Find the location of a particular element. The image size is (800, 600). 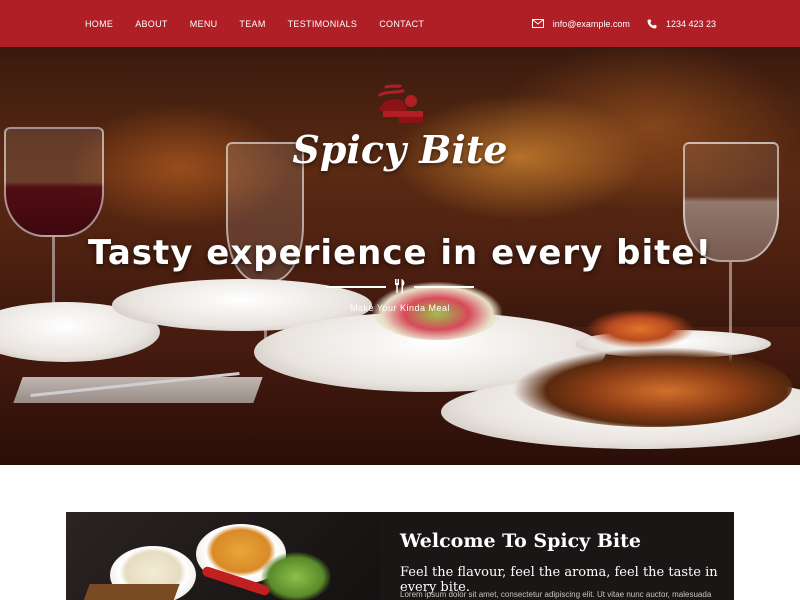

fork-knife-icon is located at coordinates (400, 286).